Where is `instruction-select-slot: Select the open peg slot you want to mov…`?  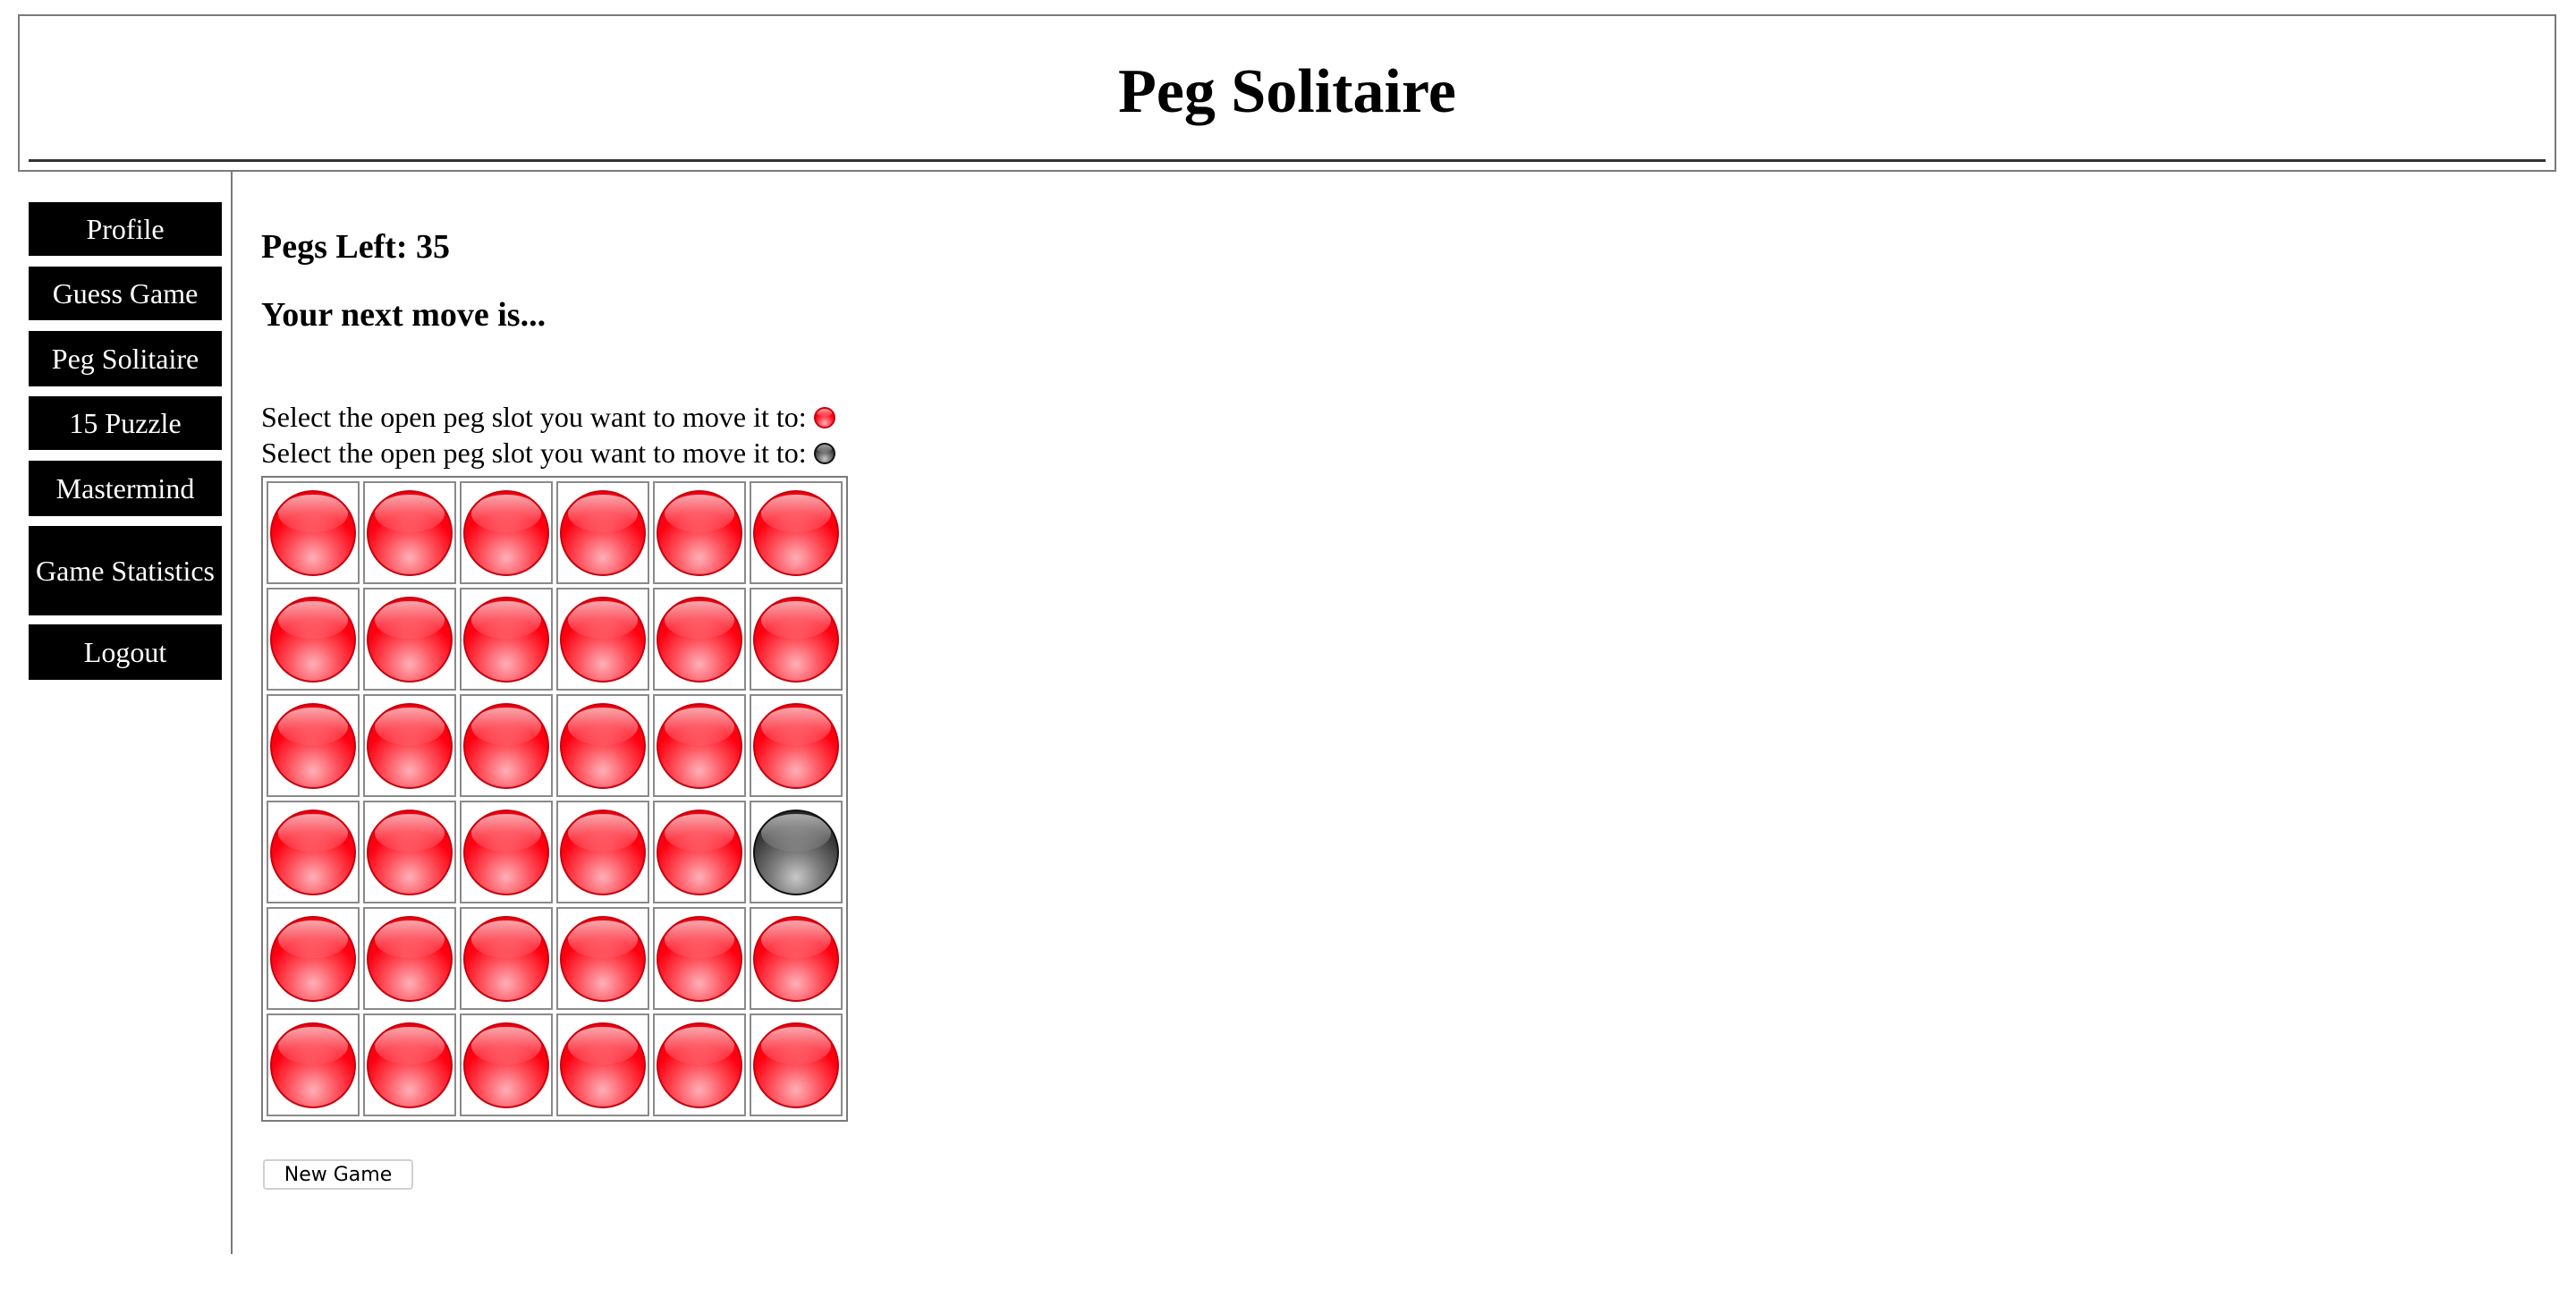
instruction-select-slot: Select the open peg slot you want to mov… is located at coordinates (548, 453).